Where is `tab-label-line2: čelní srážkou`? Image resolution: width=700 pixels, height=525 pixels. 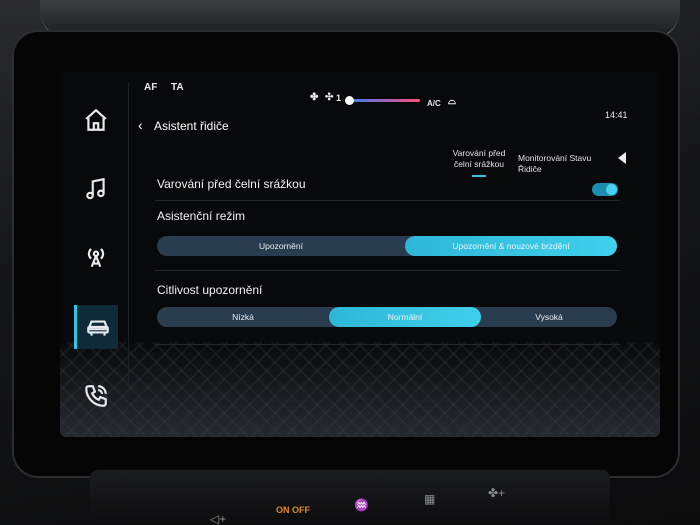 tab-label-line2: čelní srážkou is located at coordinates (479, 164).